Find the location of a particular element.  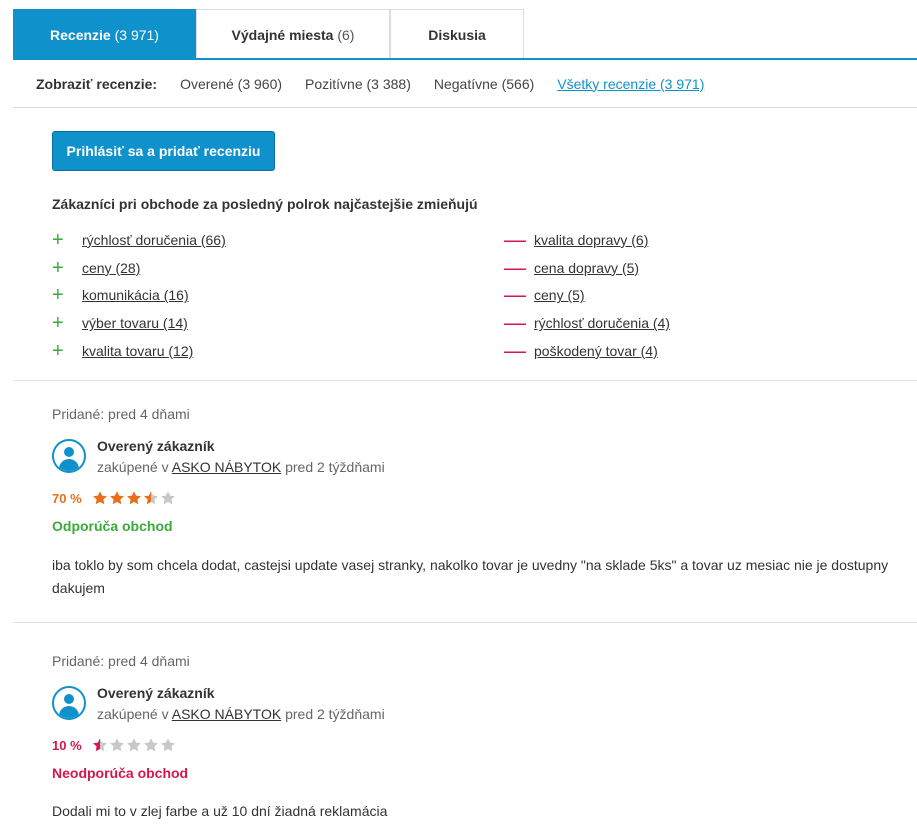

mention-link: cena dopravy (5) is located at coordinates (586, 268).